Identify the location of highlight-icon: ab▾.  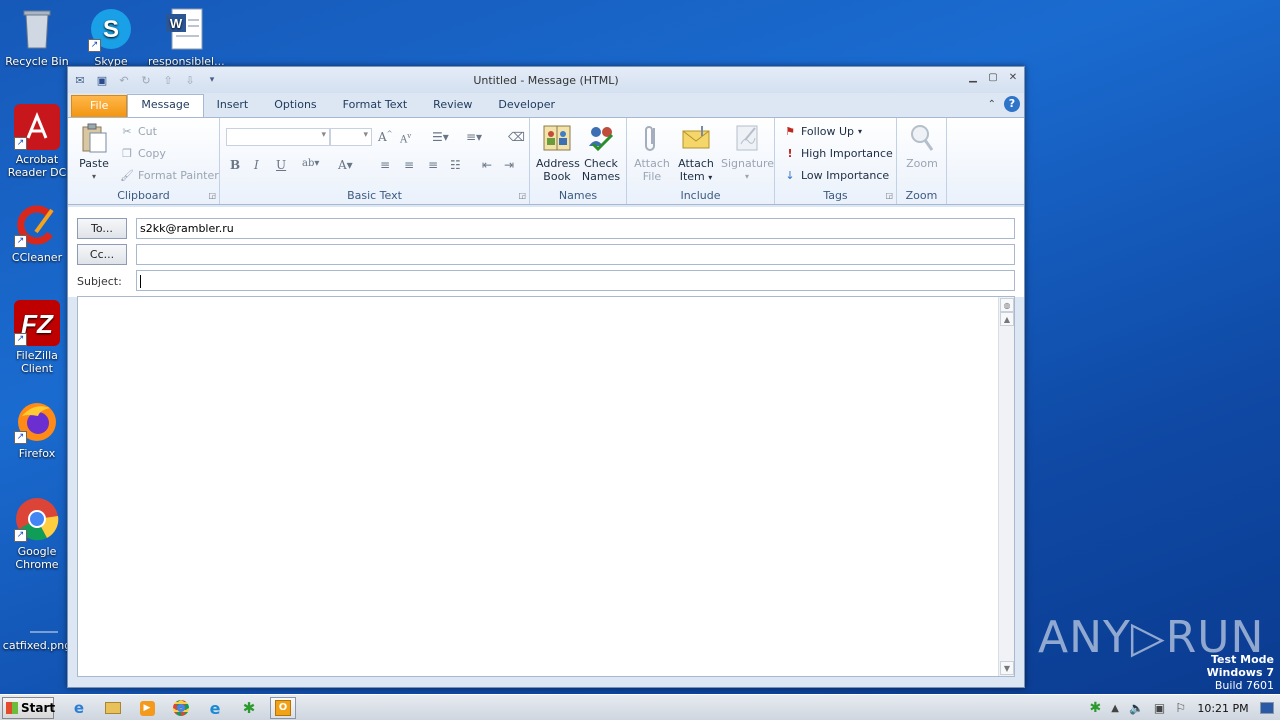
(310, 163).